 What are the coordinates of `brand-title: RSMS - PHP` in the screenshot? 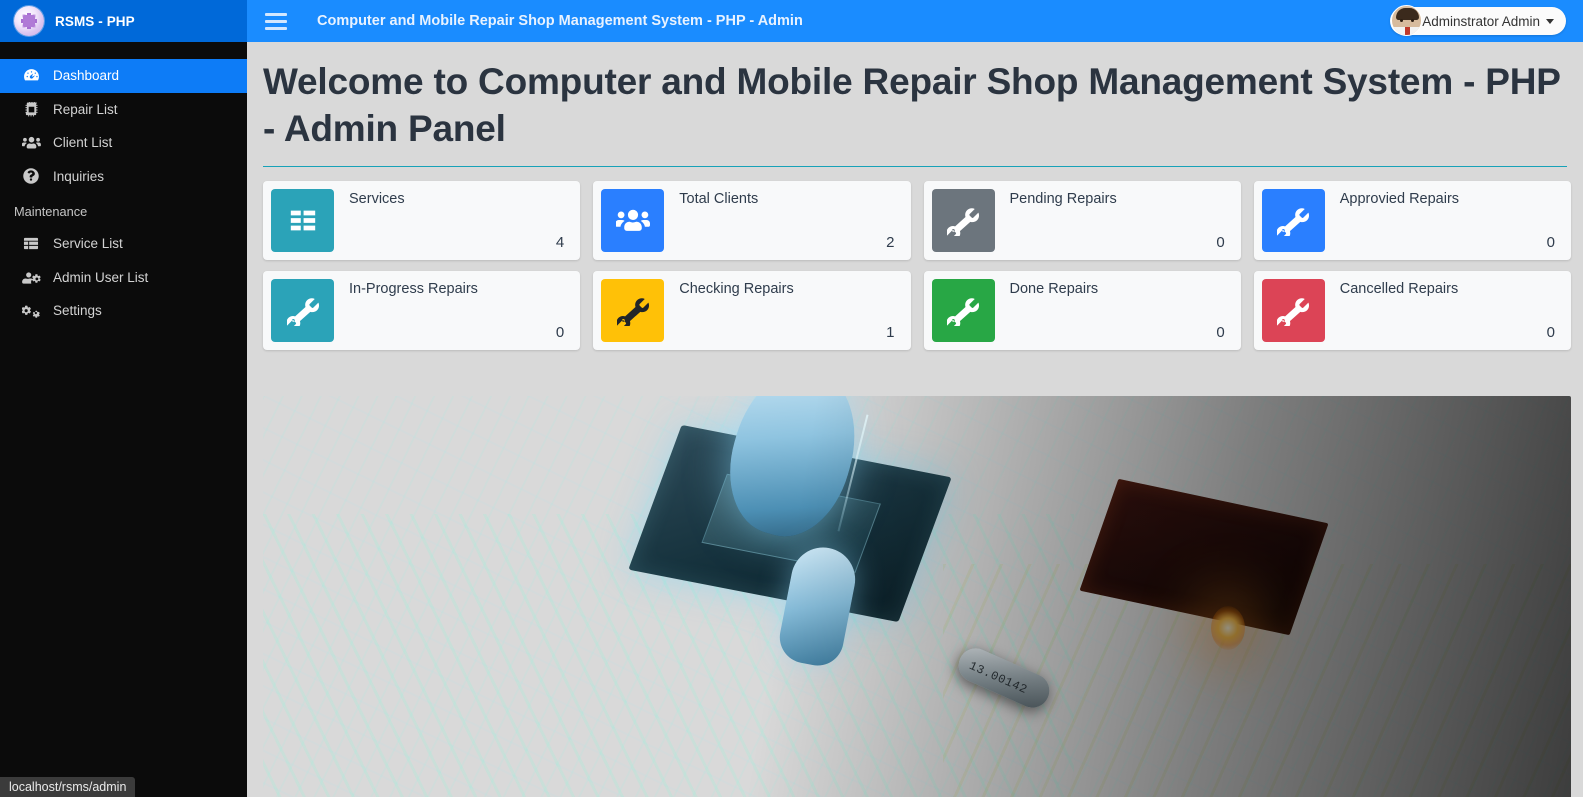 It's located at (95, 21).